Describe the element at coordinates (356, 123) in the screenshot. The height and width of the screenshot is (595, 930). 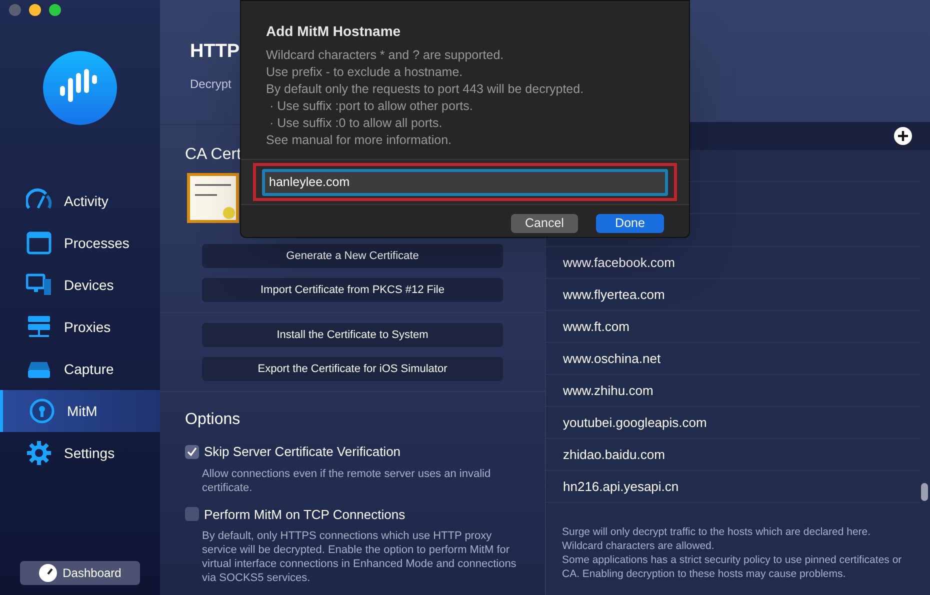
I see `dialog-text: · Use suffix :0 to allow all ports.` at that location.